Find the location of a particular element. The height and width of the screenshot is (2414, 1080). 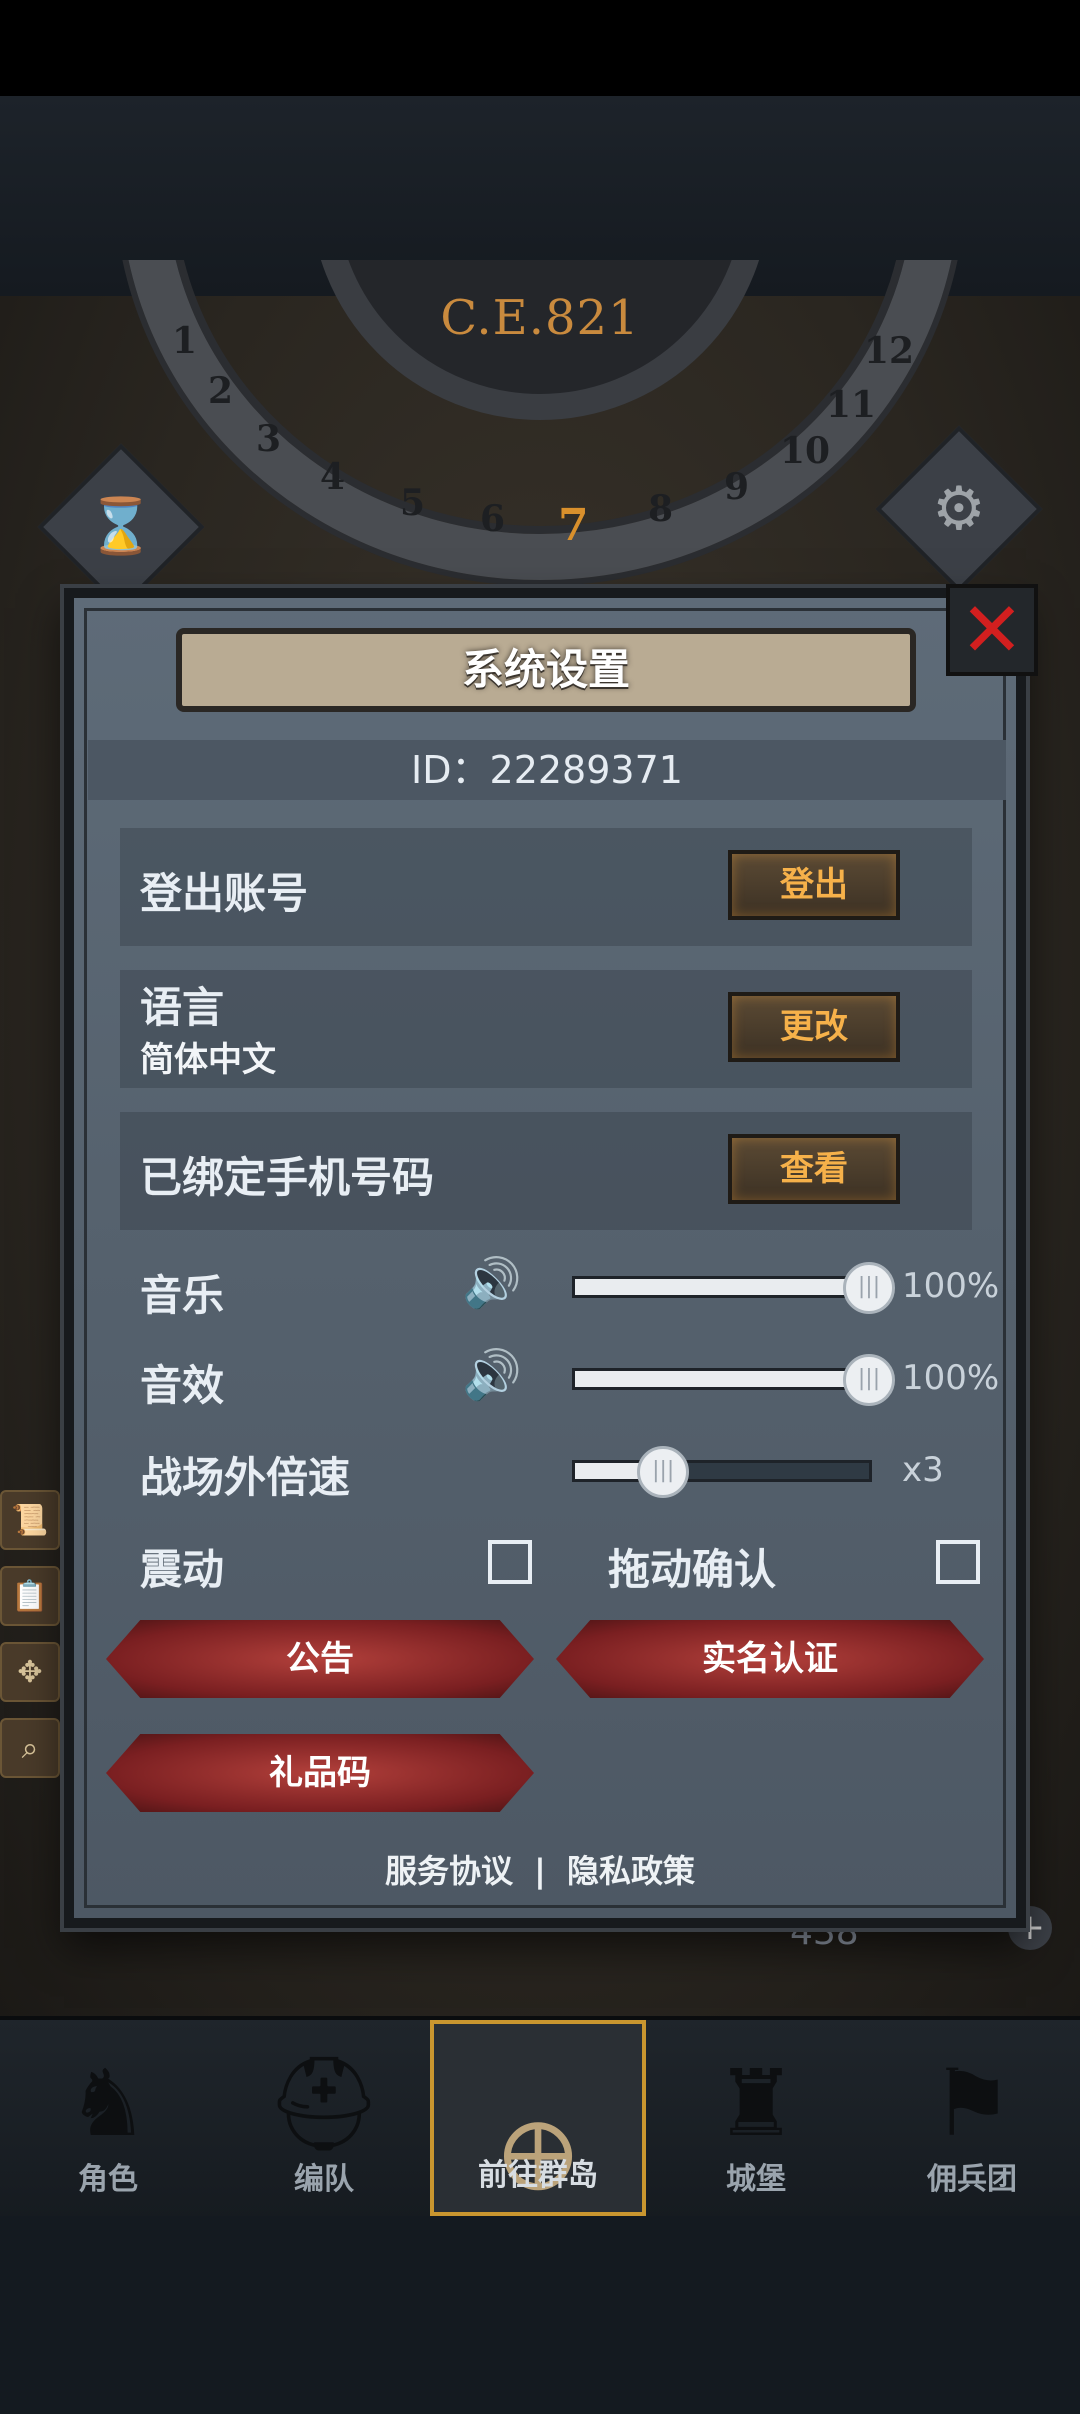

nav-label: 角色 is located at coordinates (108, 2179).